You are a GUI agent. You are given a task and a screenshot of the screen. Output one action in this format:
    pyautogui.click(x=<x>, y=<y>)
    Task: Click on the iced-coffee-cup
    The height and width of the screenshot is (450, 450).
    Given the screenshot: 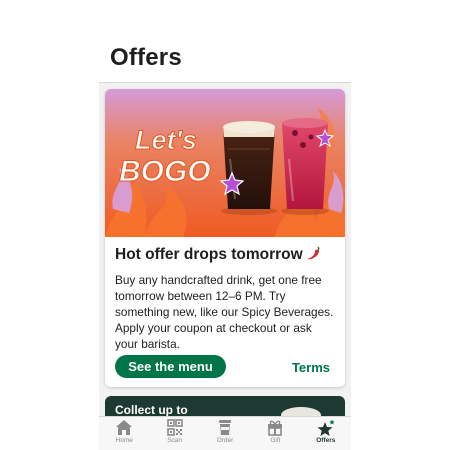 What is the action you would take?
    pyautogui.click(x=249, y=168)
    